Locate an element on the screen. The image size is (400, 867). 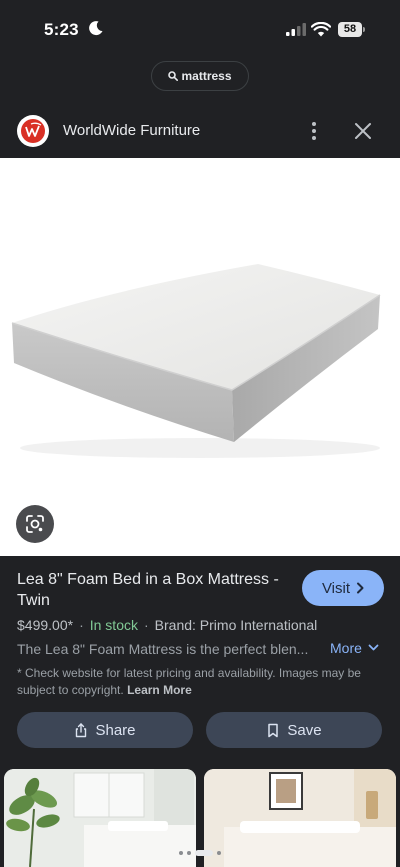
site-header: WorldWide Furniture is located at coordinates (200, 131).